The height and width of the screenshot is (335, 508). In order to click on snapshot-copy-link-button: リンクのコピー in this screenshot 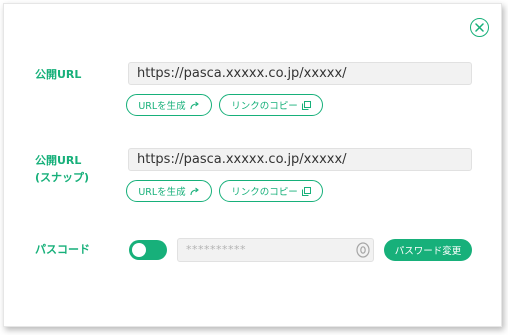, I will do `click(271, 191)`.